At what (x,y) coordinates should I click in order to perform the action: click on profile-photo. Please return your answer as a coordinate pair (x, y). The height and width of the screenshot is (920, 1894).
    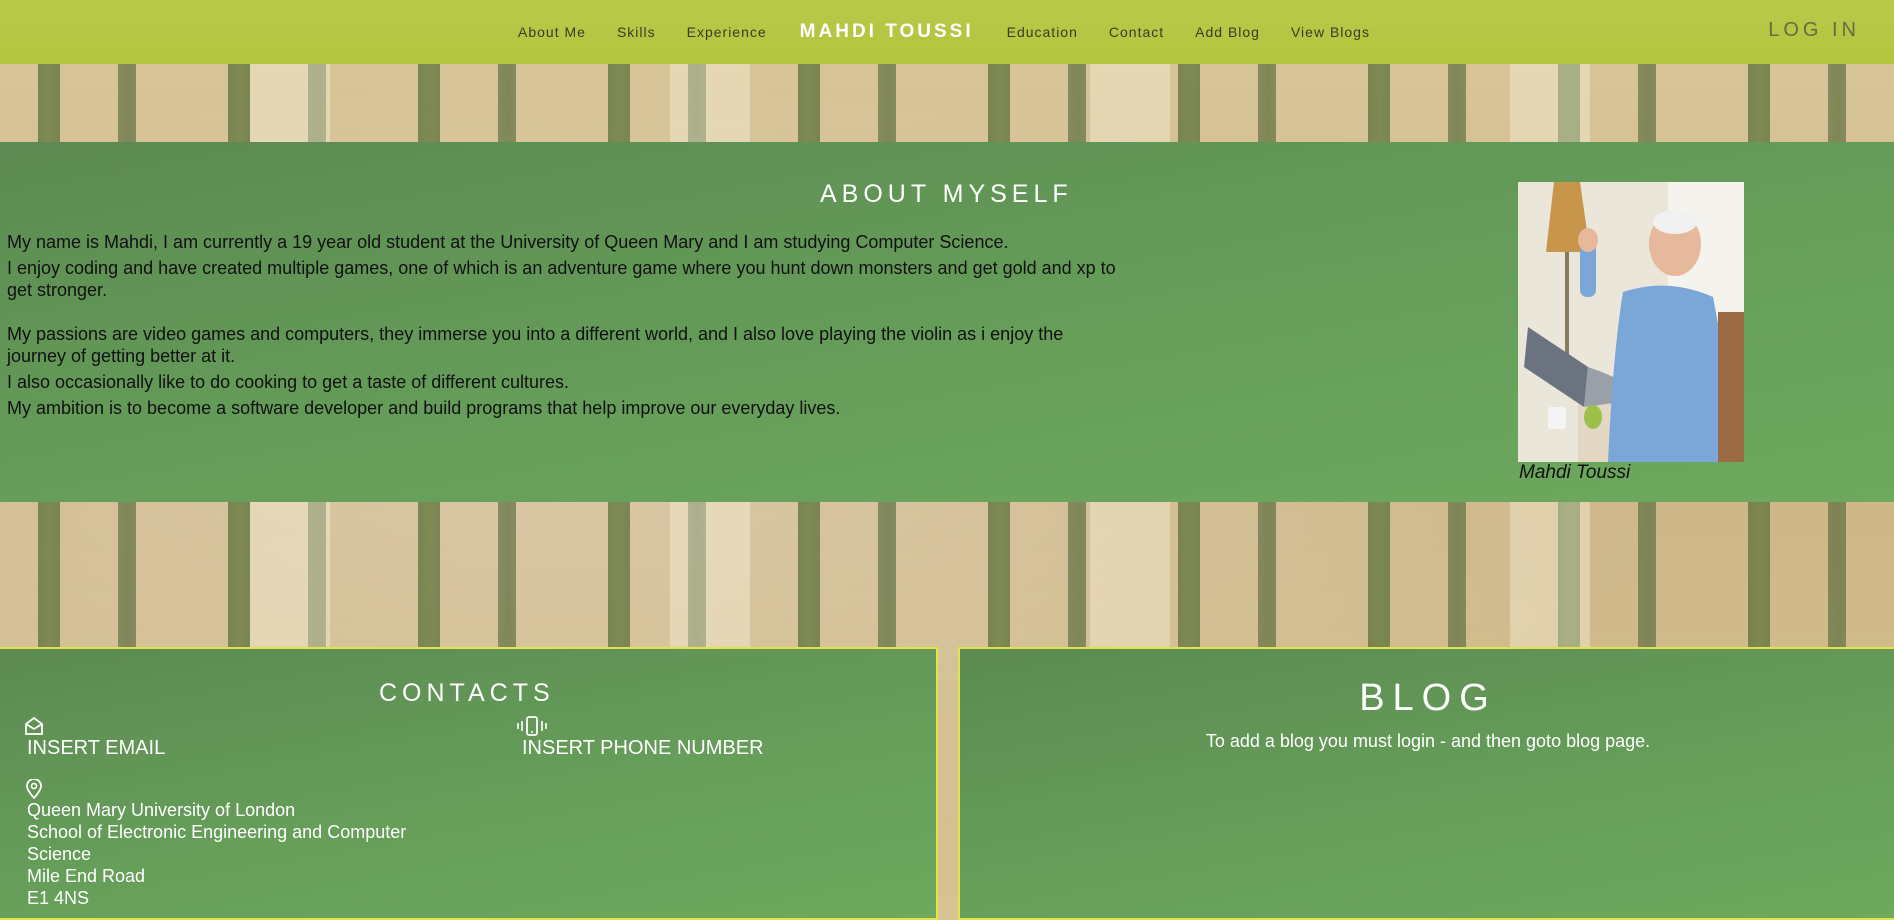
    Looking at the image, I should click on (1631, 322).